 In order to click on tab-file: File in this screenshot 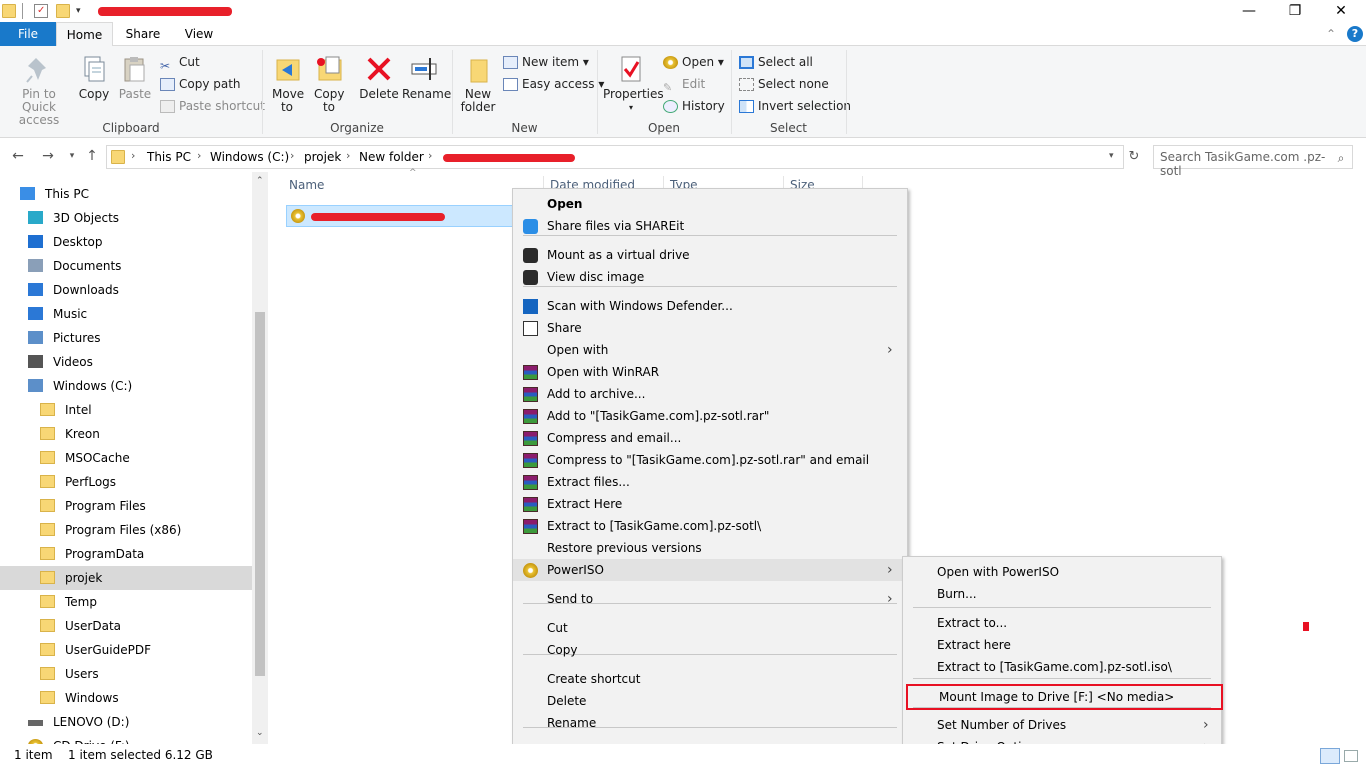, I will do `click(28, 34)`.